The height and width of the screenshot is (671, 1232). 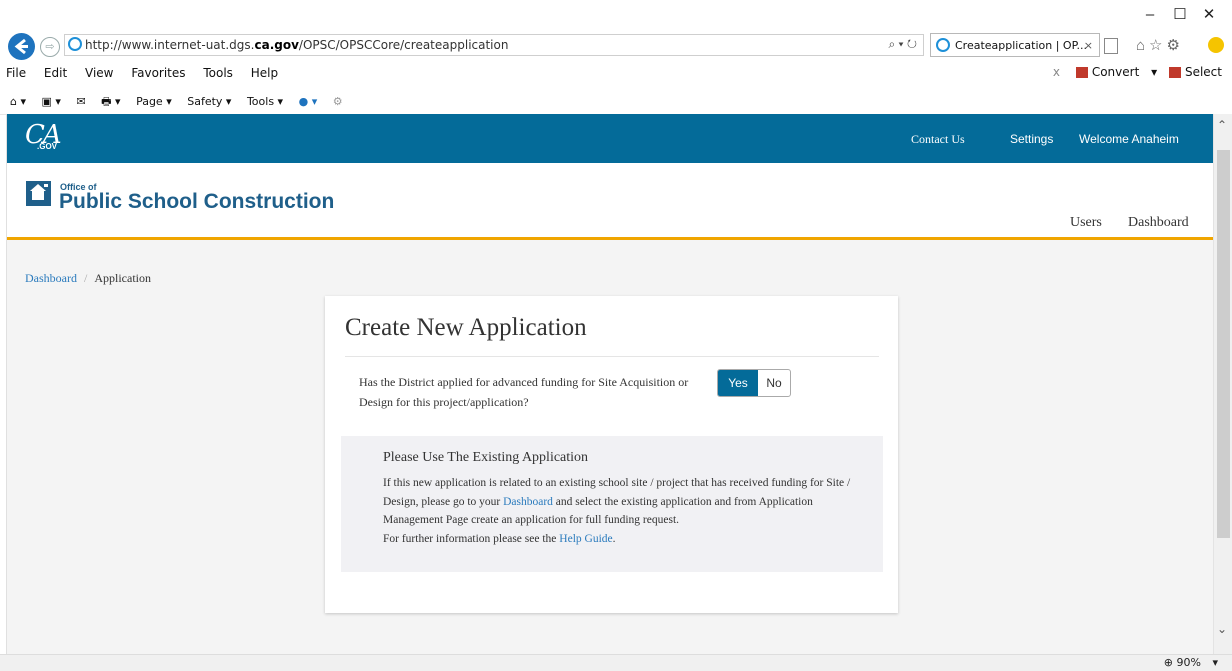 What do you see at coordinates (943, 45) in the screenshot?
I see `tab-ie-icon` at bounding box center [943, 45].